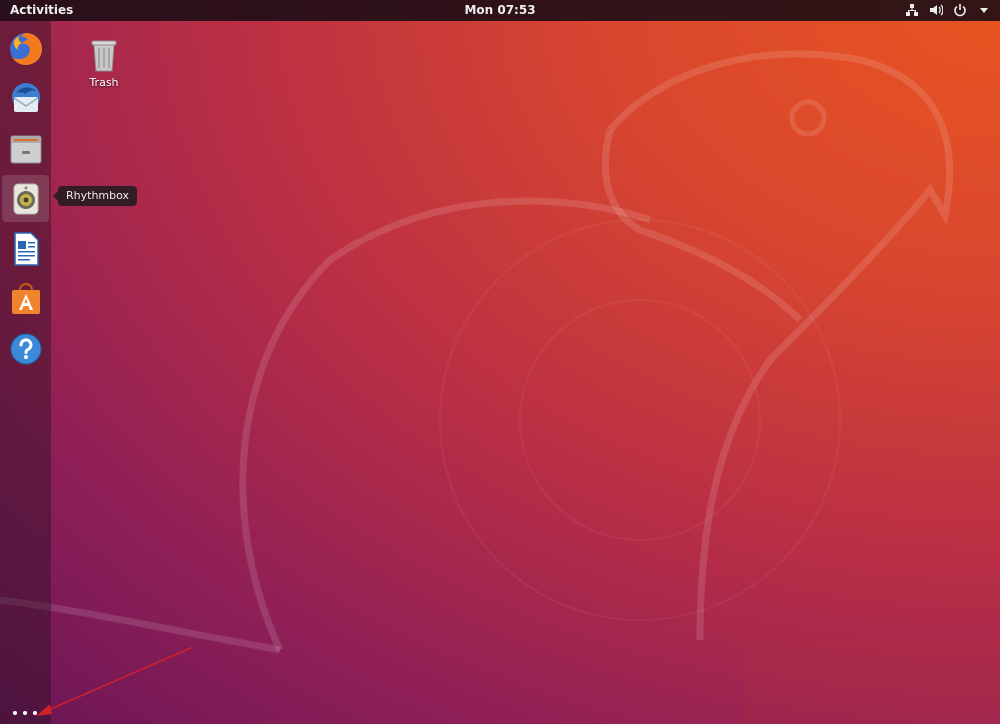 This screenshot has width=1000, height=724. I want to click on dock, so click(25, 372).